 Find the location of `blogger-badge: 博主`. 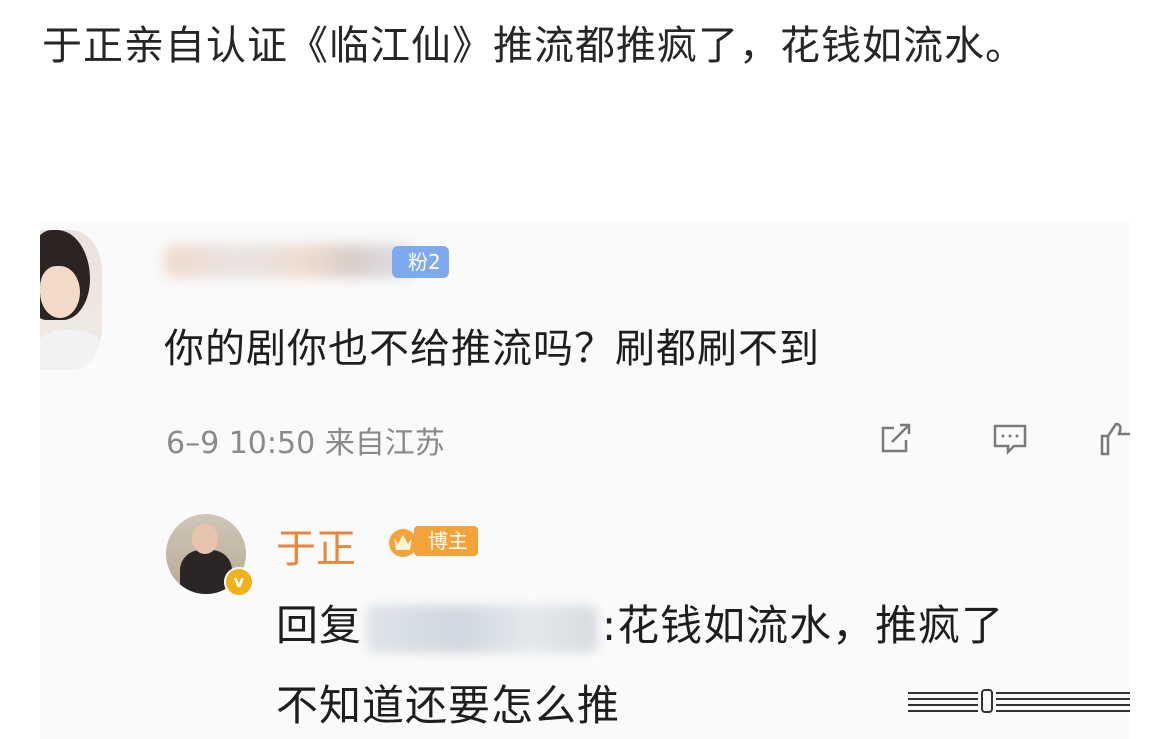

blogger-badge: 博主 is located at coordinates (446, 541).